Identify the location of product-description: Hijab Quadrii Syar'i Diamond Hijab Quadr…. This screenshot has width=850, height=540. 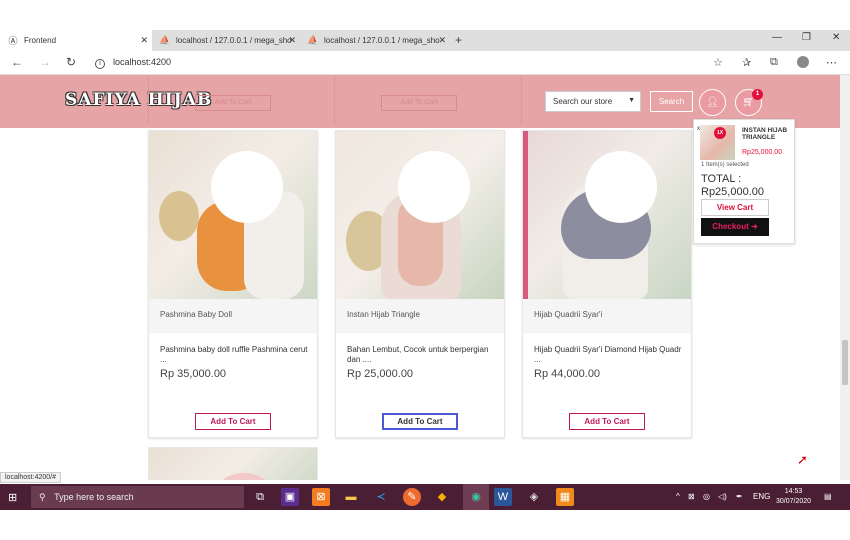
(608, 354).